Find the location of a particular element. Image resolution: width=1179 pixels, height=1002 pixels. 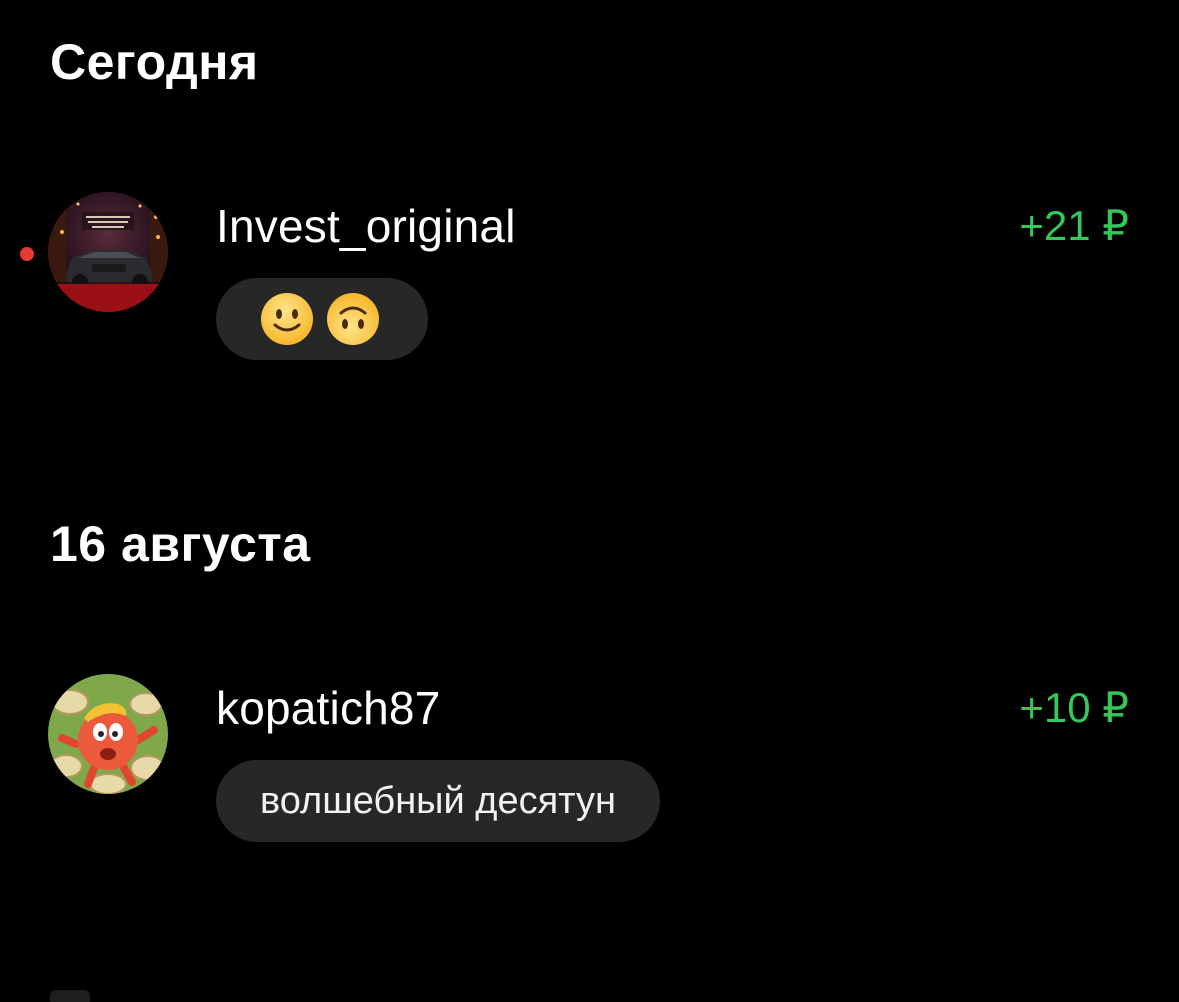

donation-amount: +21 ₽ is located at coordinates (1074, 225).